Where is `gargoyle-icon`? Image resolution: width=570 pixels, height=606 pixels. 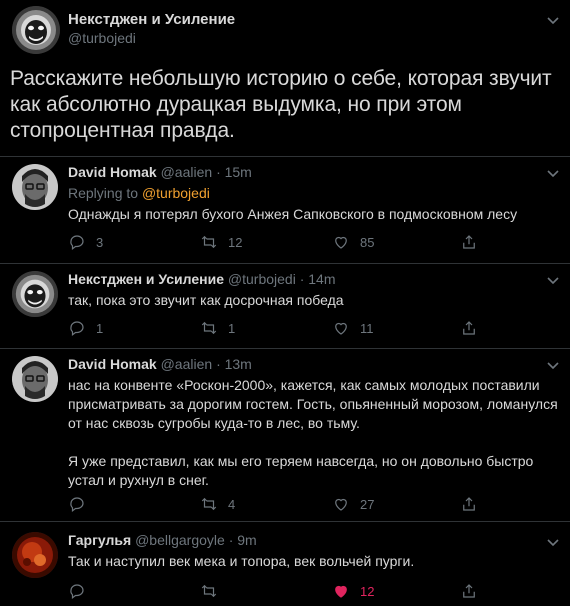 gargoyle-icon is located at coordinates (35, 555).